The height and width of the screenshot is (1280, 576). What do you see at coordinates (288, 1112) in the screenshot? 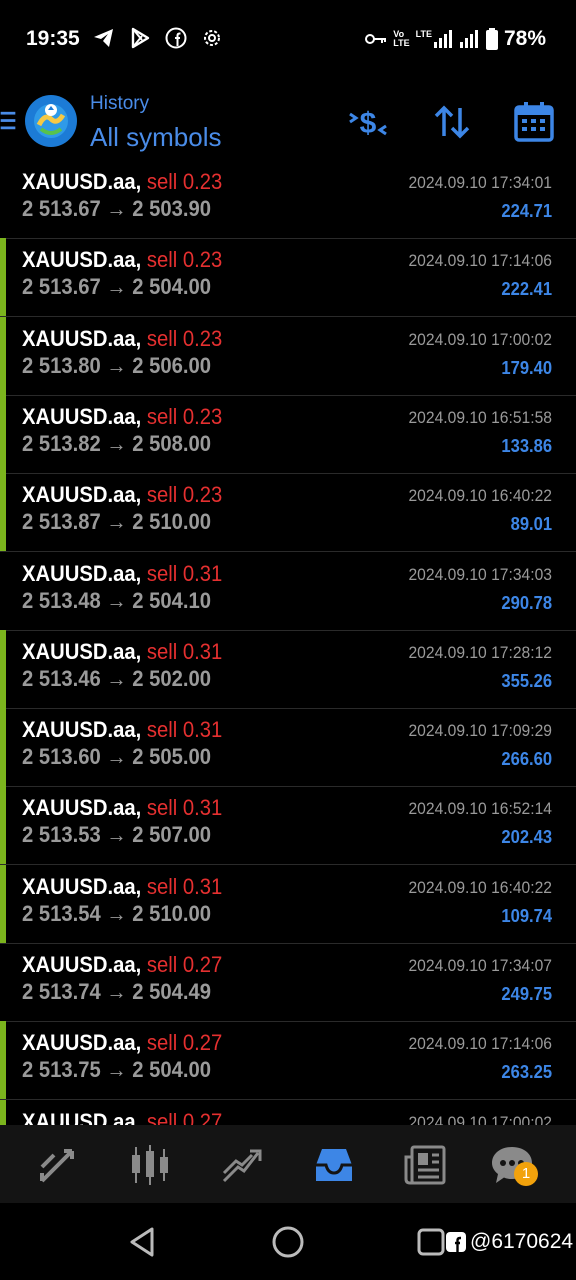
I see `trade-row: XAUUSD.aa, sell 0.27 2024.09.10 17:00:02` at bounding box center [288, 1112].